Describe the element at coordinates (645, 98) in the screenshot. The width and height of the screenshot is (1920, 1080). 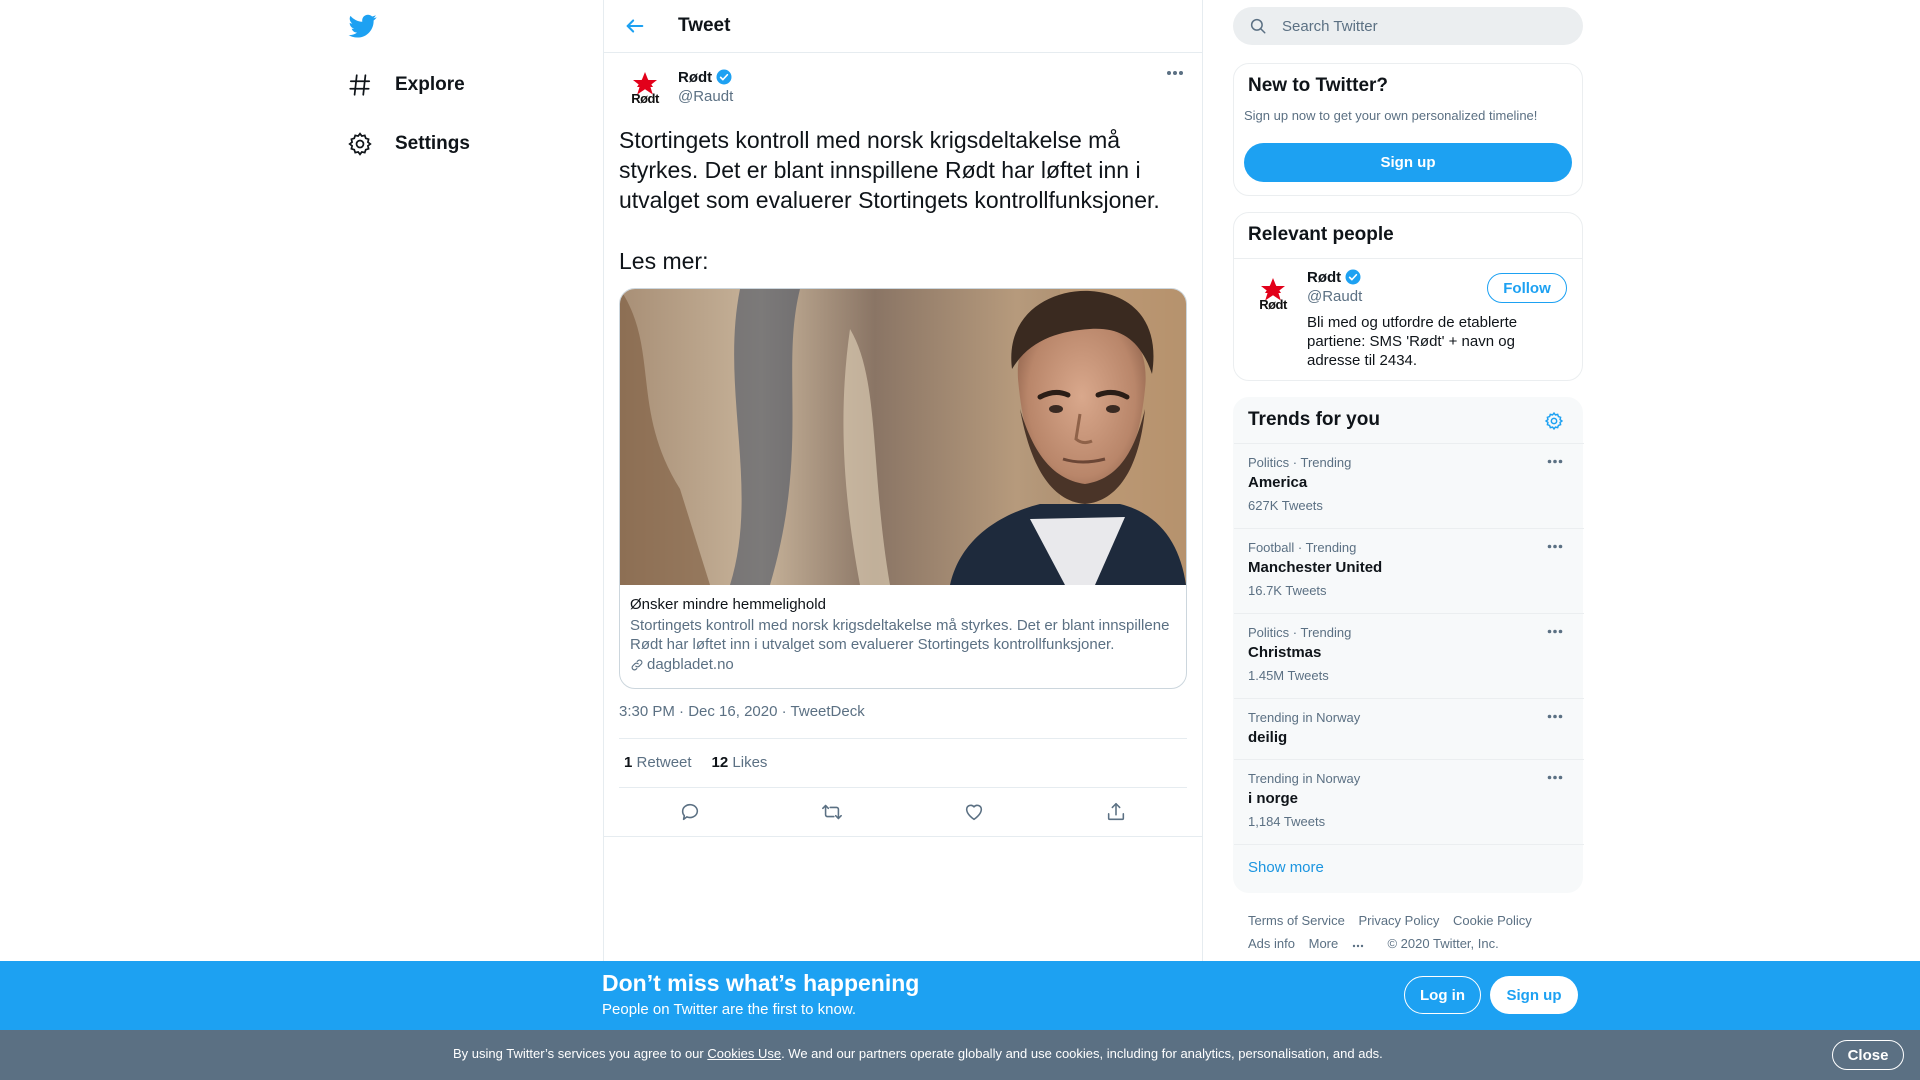
I see `avatar-logo-text: Rødt` at that location.